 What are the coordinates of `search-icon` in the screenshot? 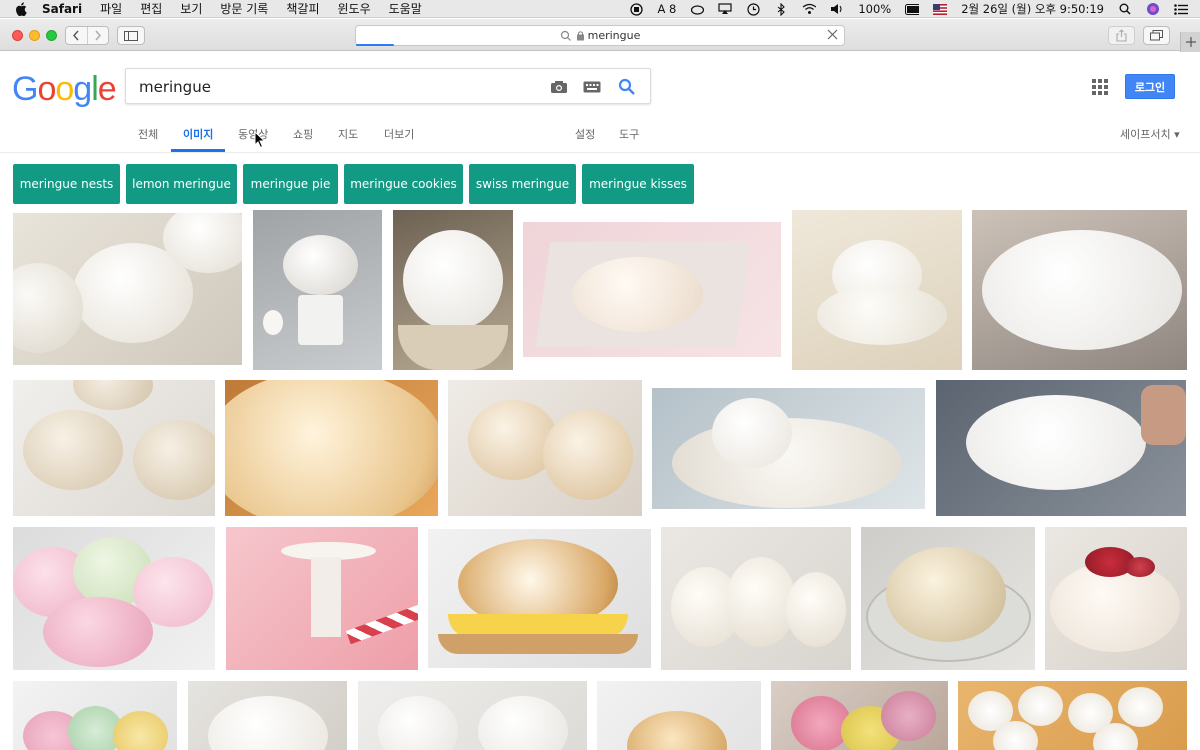 It's located at (626, 86).